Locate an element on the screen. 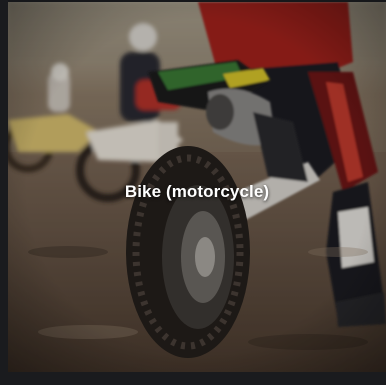  left-border is located at coordinates (4, 192).